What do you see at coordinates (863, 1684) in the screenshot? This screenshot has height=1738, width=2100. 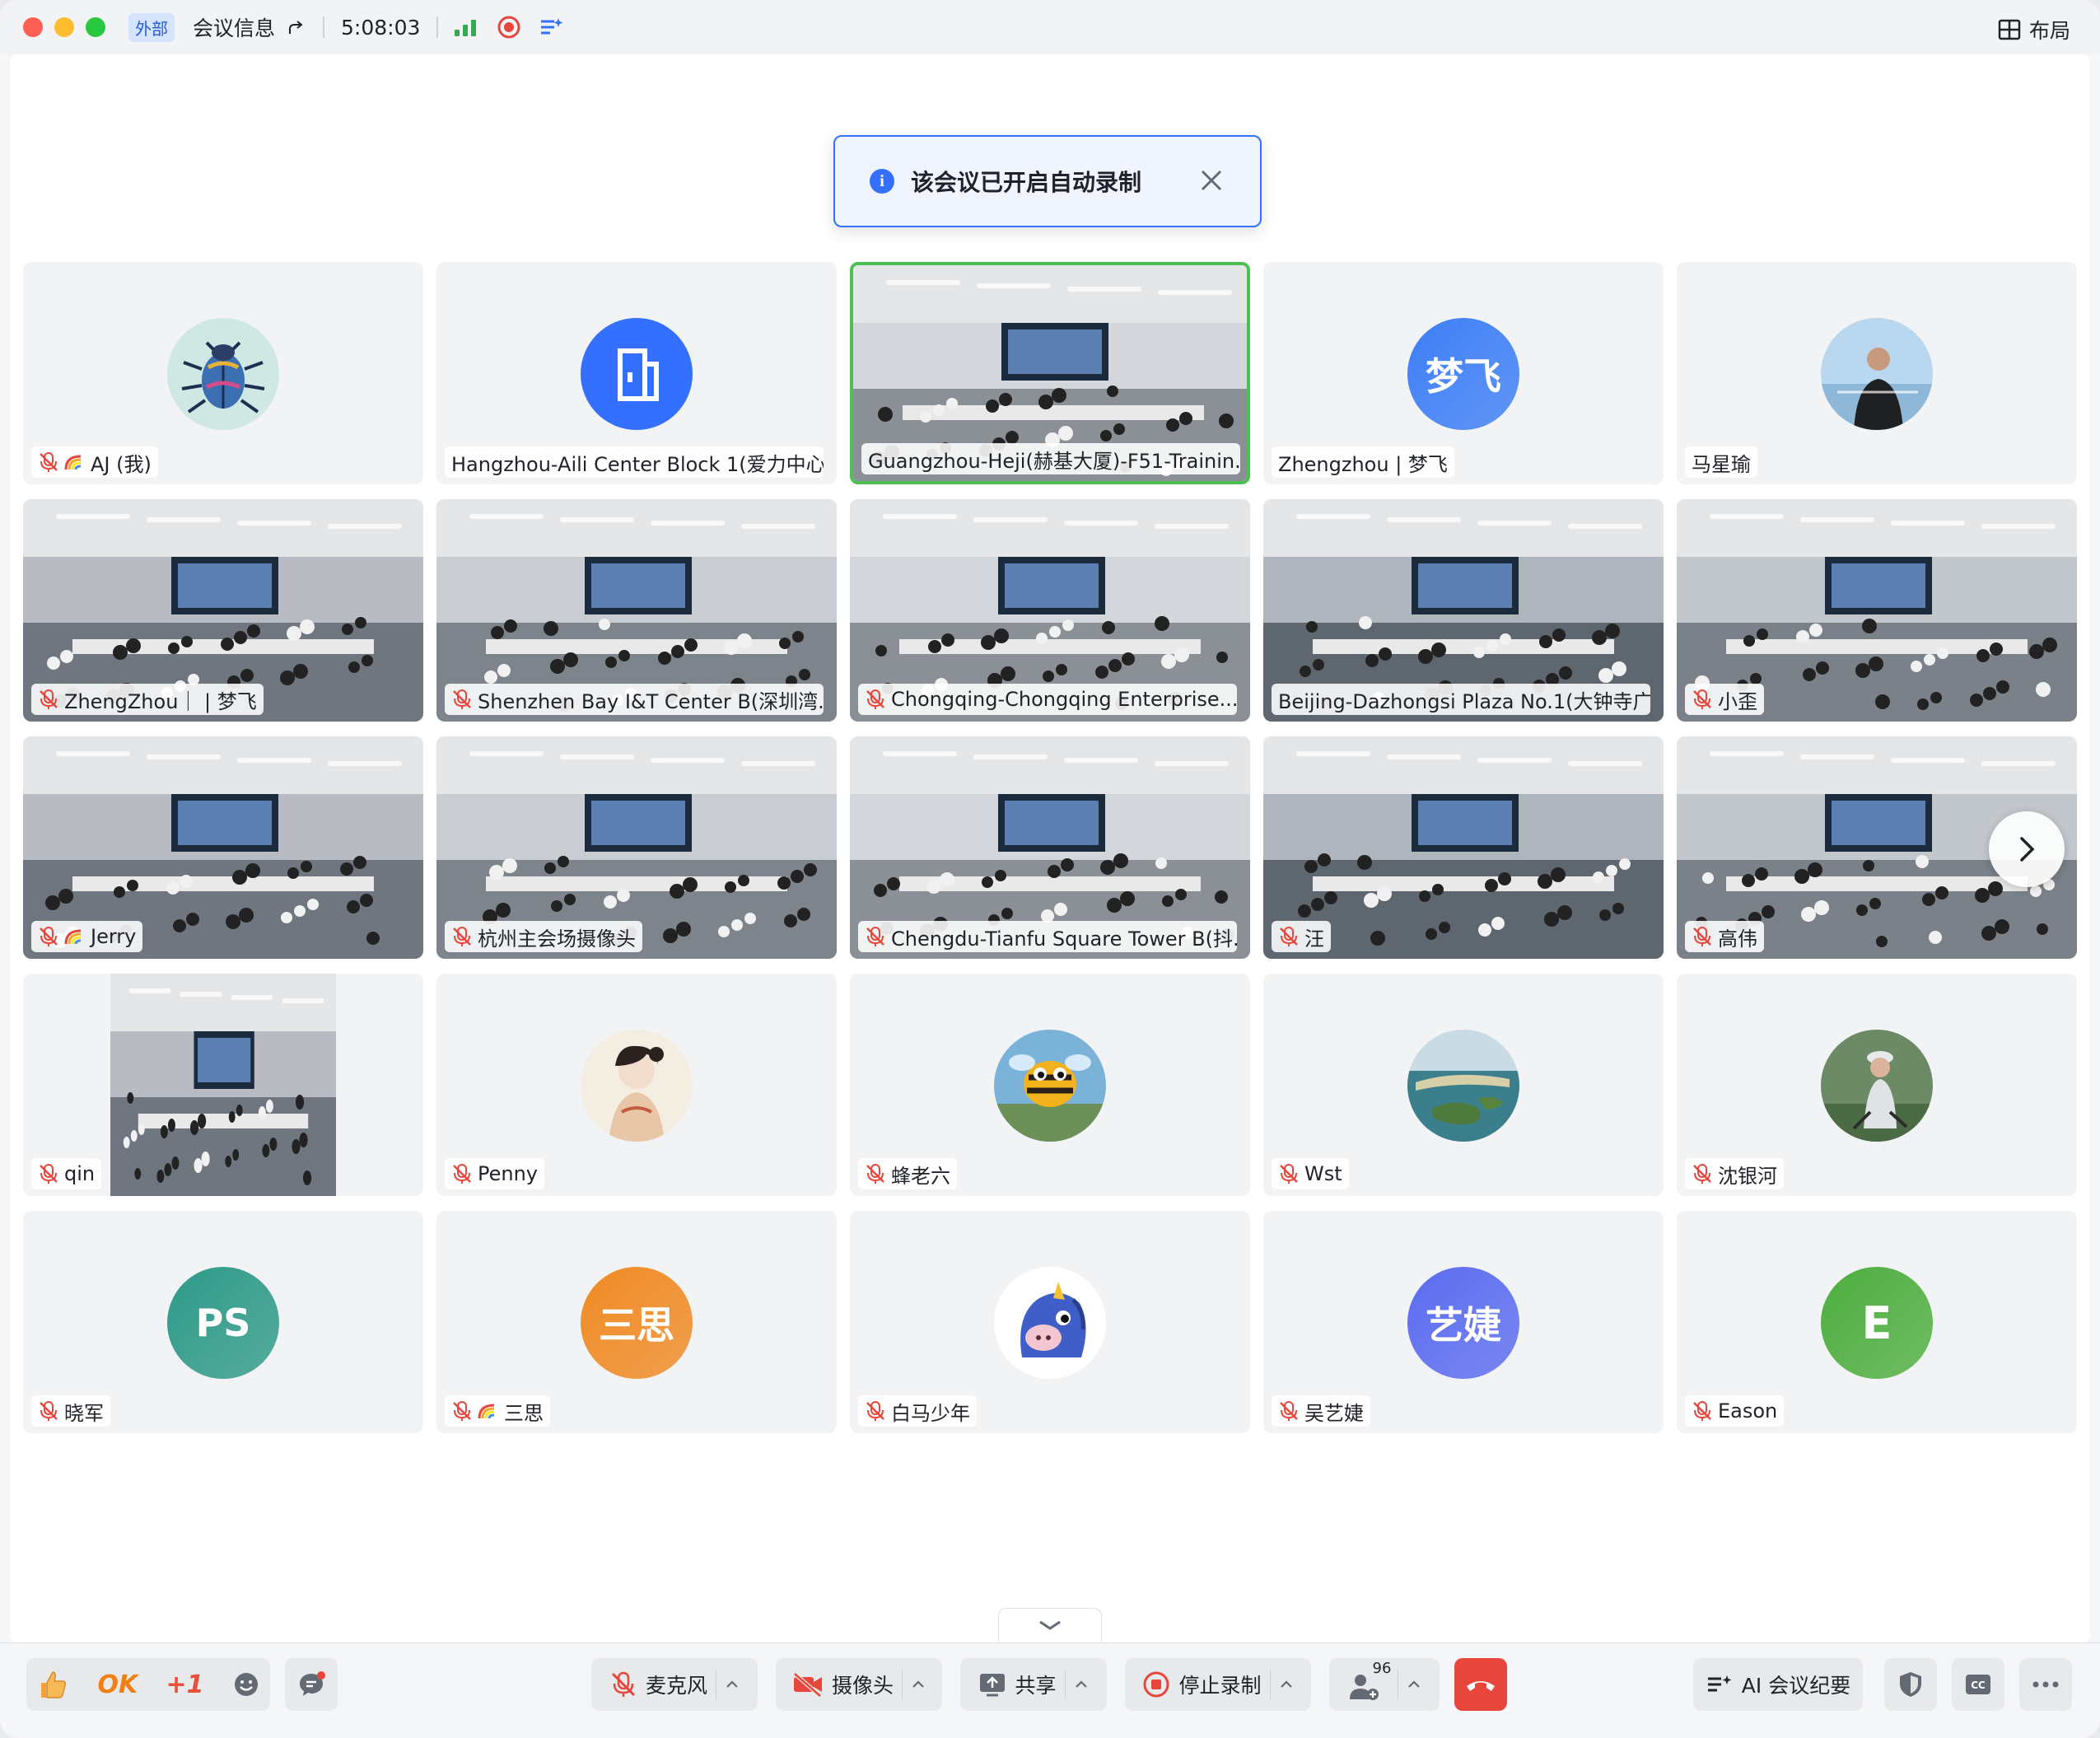 I see `camera-label: 摄像头` at bounding box center [863, 1684].